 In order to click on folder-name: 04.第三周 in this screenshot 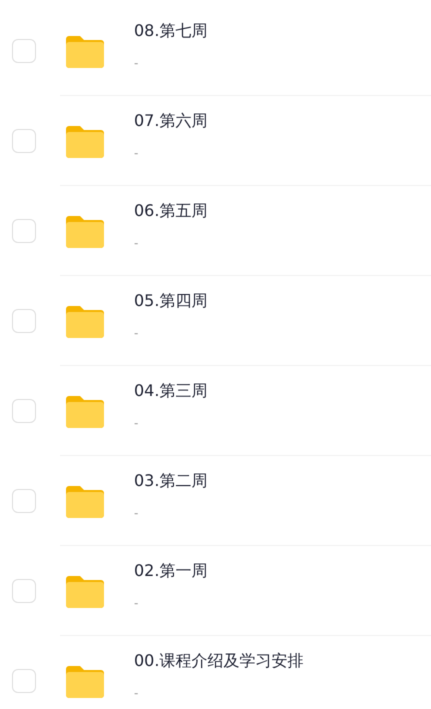, I will do `click(171, 391)`.